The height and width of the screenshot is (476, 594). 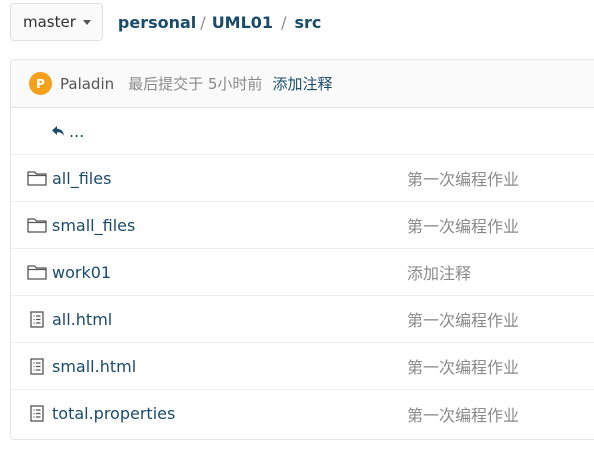 I want to click on branch-selector: master, so click(x=56, y=22).